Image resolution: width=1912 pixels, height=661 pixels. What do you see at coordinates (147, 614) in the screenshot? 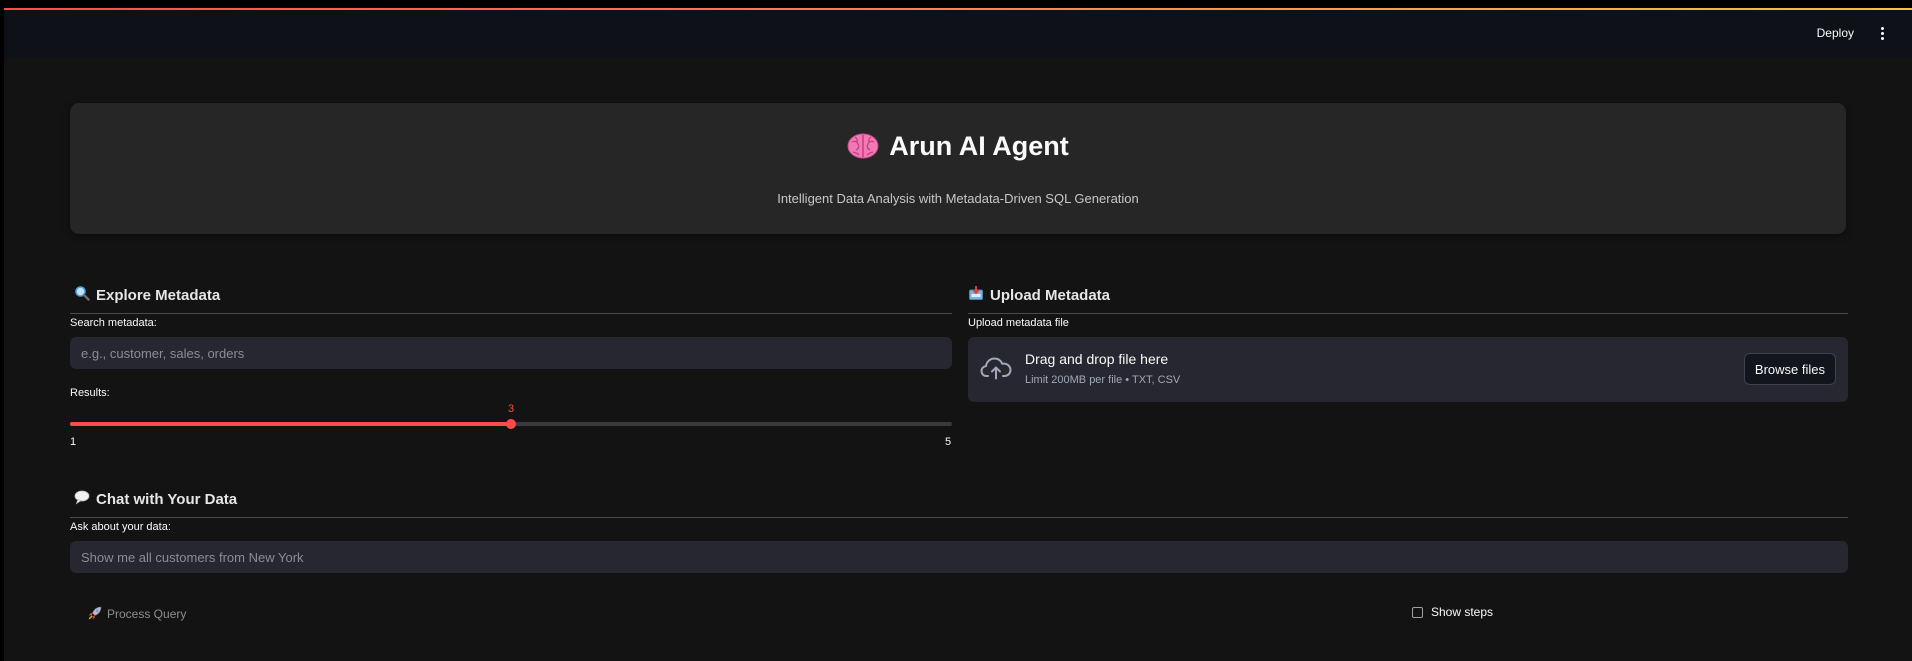
I see `process-query-label: Process Query` at bounding box center [147, 614].